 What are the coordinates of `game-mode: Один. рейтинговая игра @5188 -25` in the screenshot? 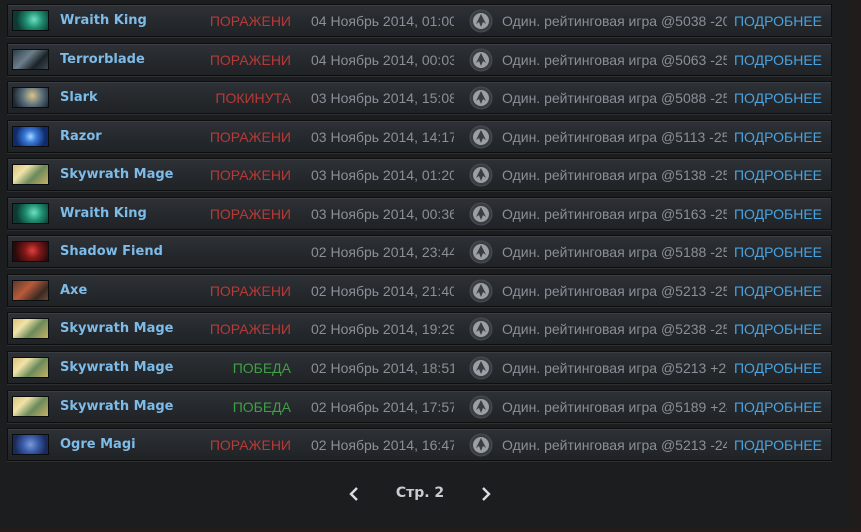 It's located at (614, 252).